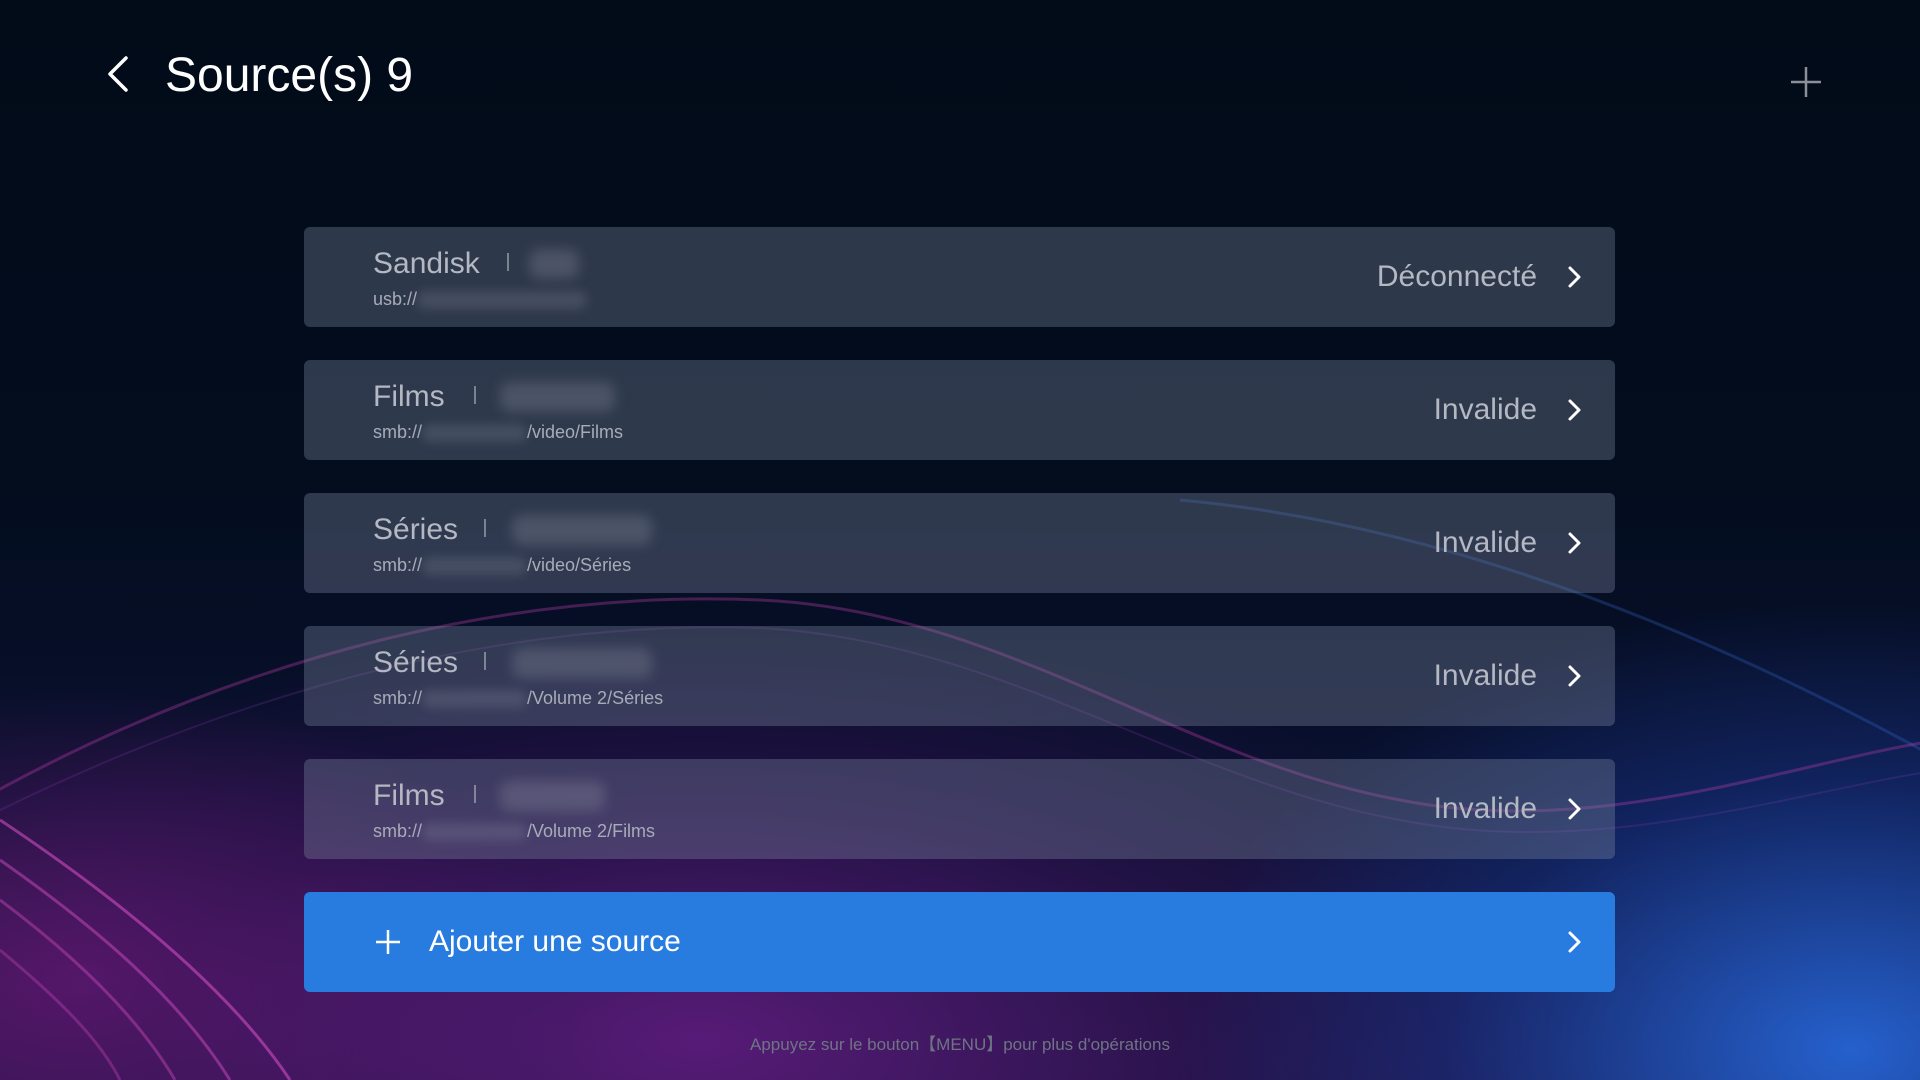  I want to click on source-path: smb:// /Volume 2/Films, so click(514, 831).